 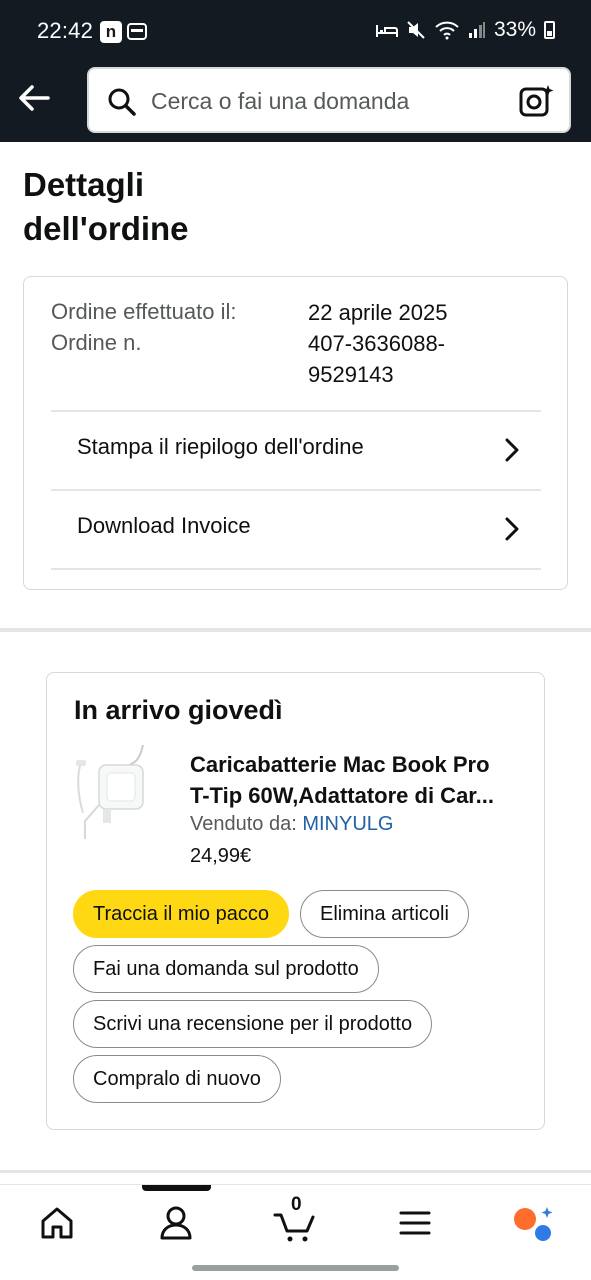 I want to click on nav-cart: 0, so click(x=297, y=1219).